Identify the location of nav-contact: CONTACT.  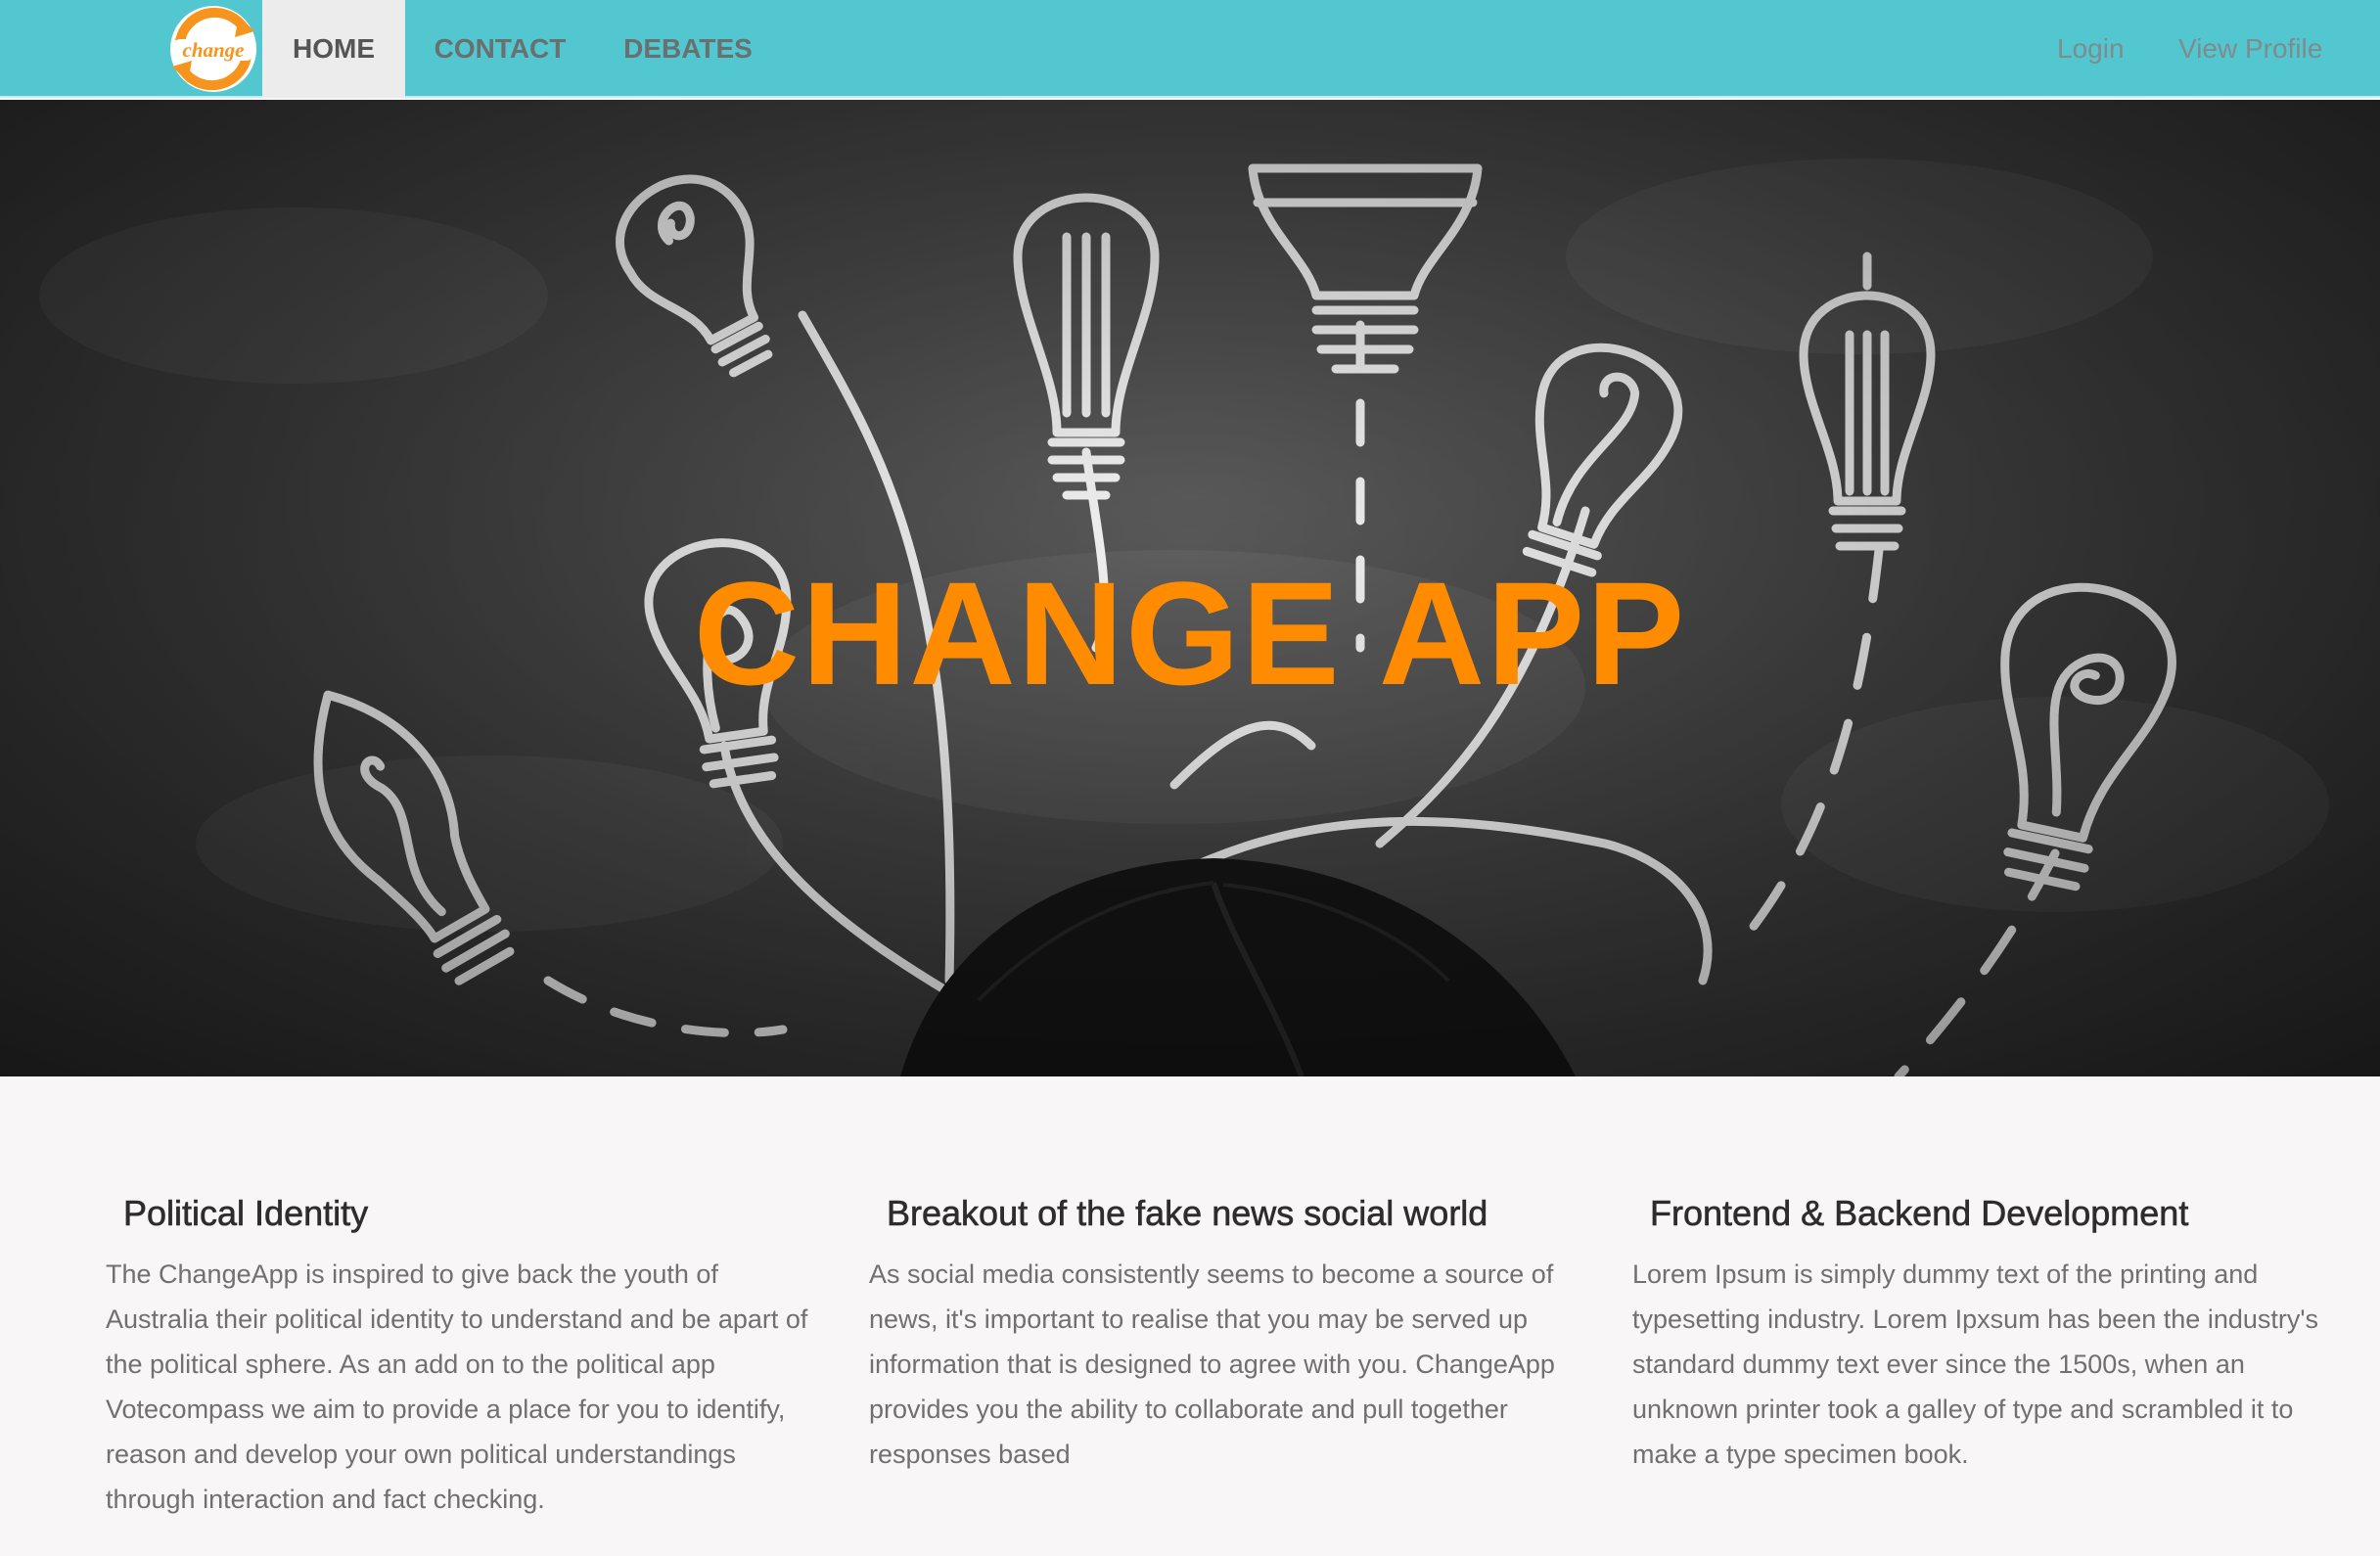
(500, 49).